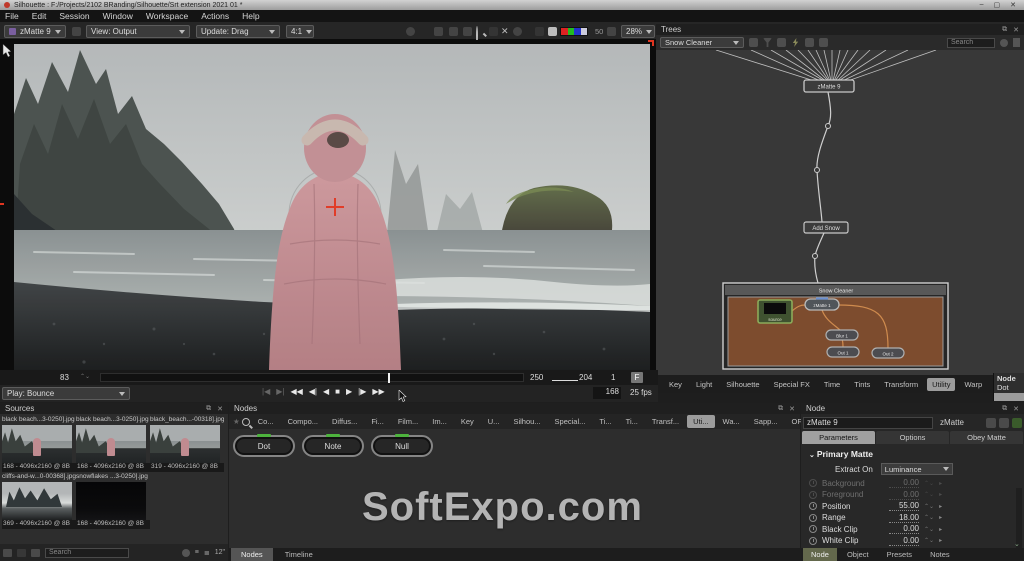  What do you see at coordinates (792, 384) in the screenshot?
I see `tree-tab: Special FX` at bounding box center [792, 384].